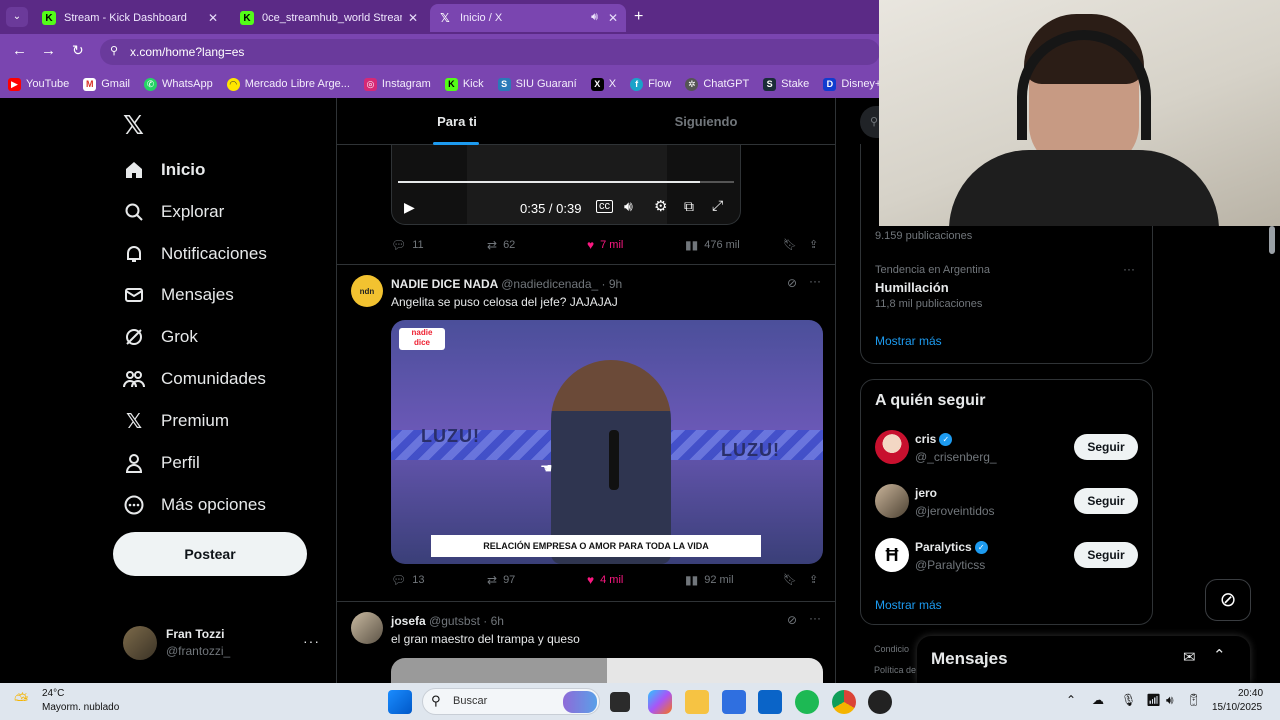  I want to click on views-button: ▮▮ 476 mil, so click(712, 245).